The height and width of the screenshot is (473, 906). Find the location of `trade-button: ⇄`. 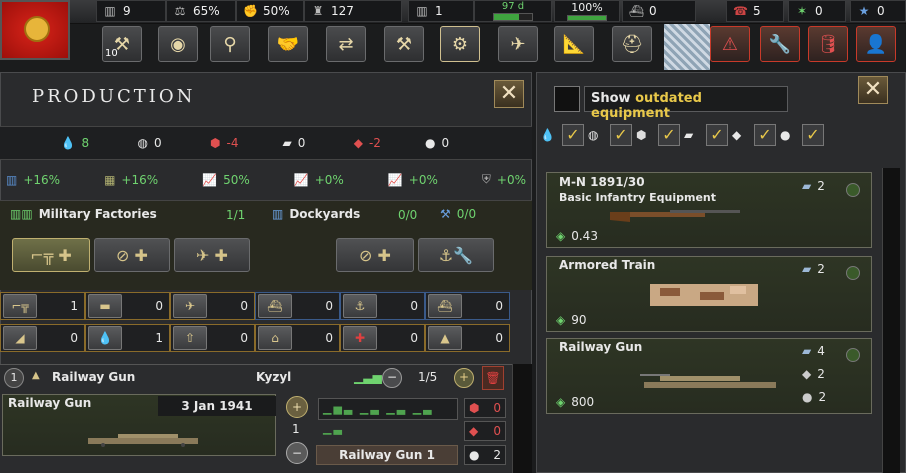

trade-button: ⇄ is located at coordinates (346, 44).